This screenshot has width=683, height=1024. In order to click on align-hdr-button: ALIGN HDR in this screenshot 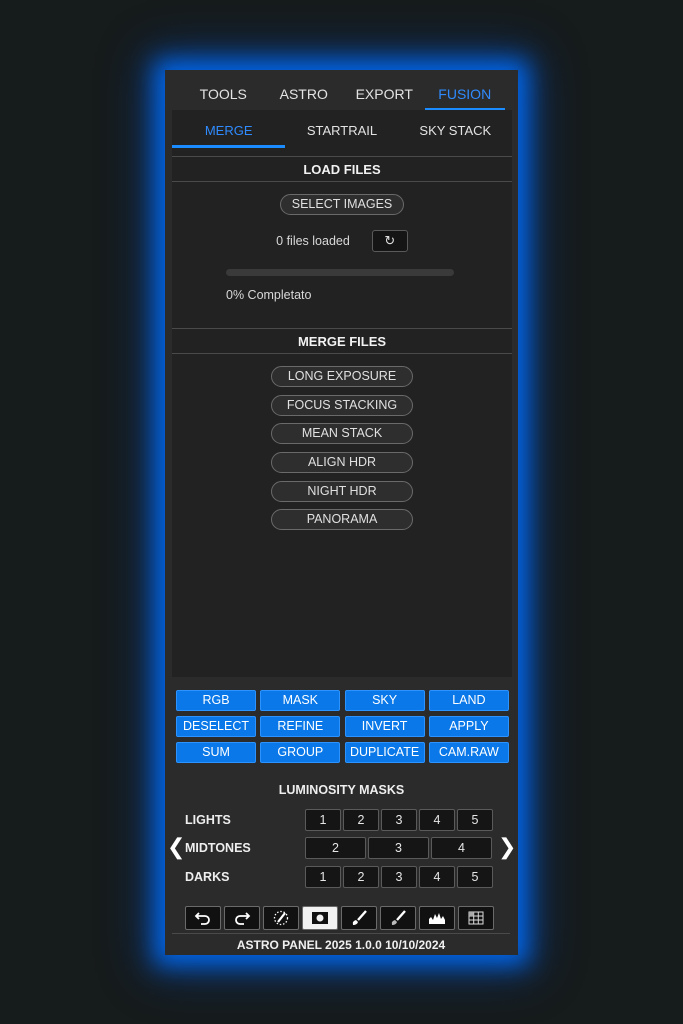, I will do `click(342, 463)`.